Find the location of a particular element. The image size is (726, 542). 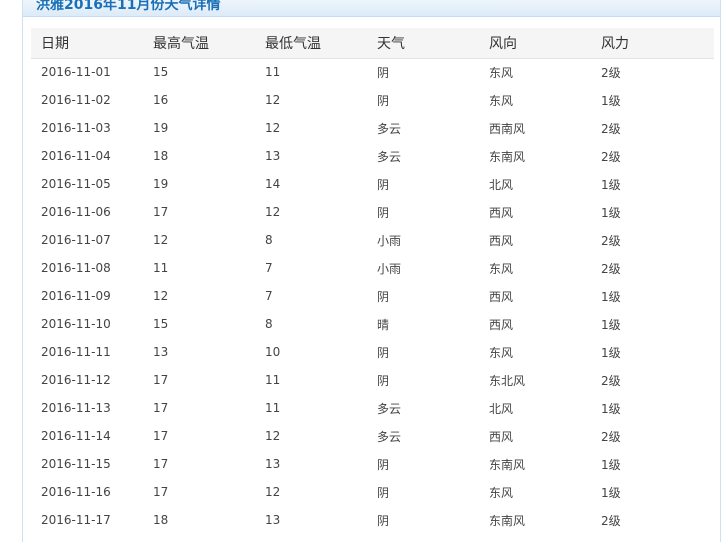

cell-high-temp: 12 is located at coordinates (161, 240).